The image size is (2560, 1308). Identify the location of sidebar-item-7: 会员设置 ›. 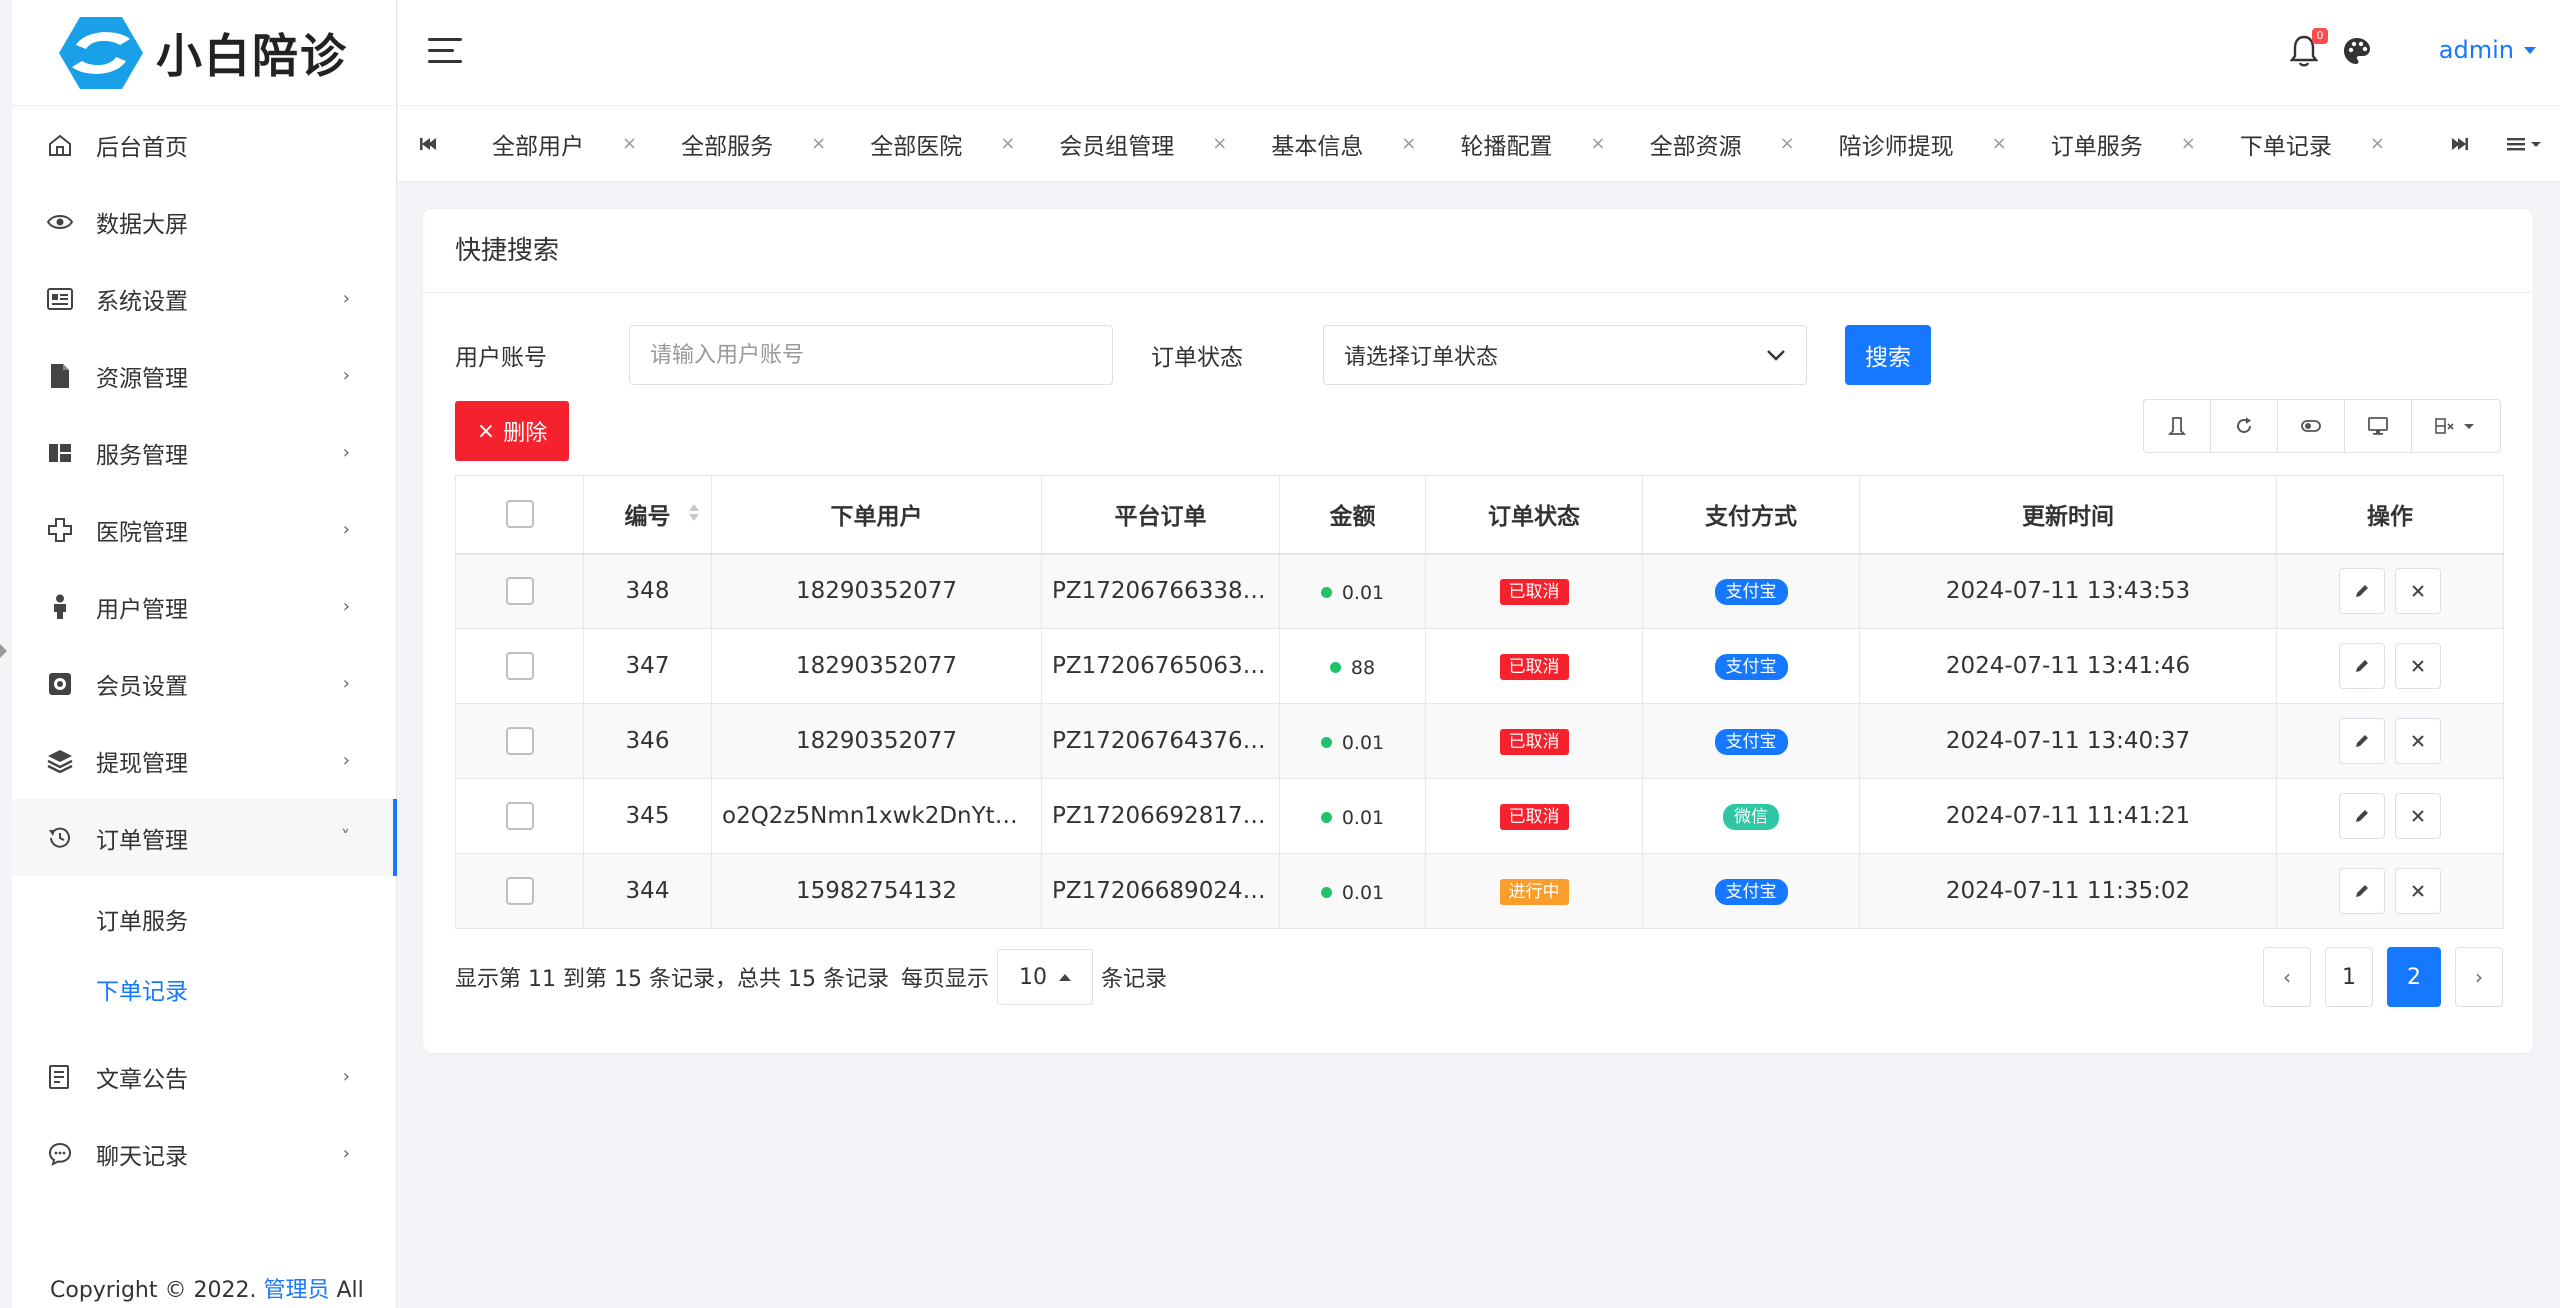
(204, 683).